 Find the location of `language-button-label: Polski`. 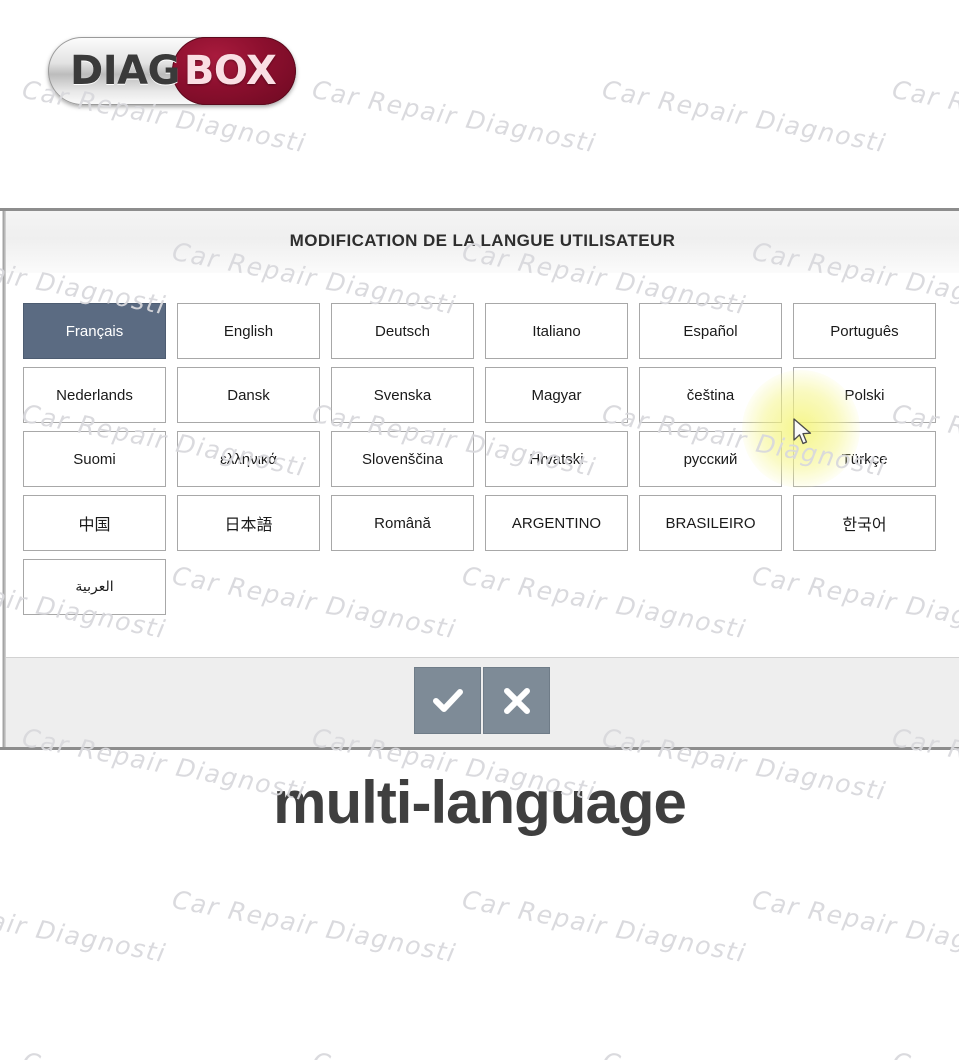

language-button-label: Polski is located at coordinates (864, 395).